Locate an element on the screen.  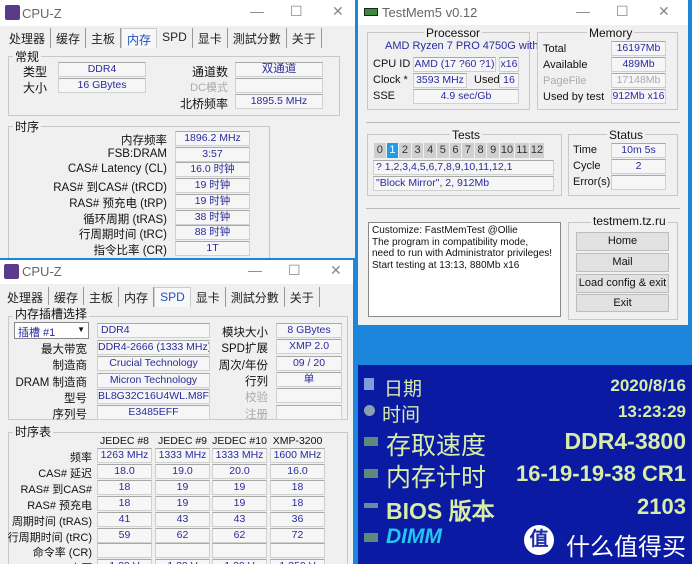
spd-label: 序列号 is located at coordinates (70, 415).